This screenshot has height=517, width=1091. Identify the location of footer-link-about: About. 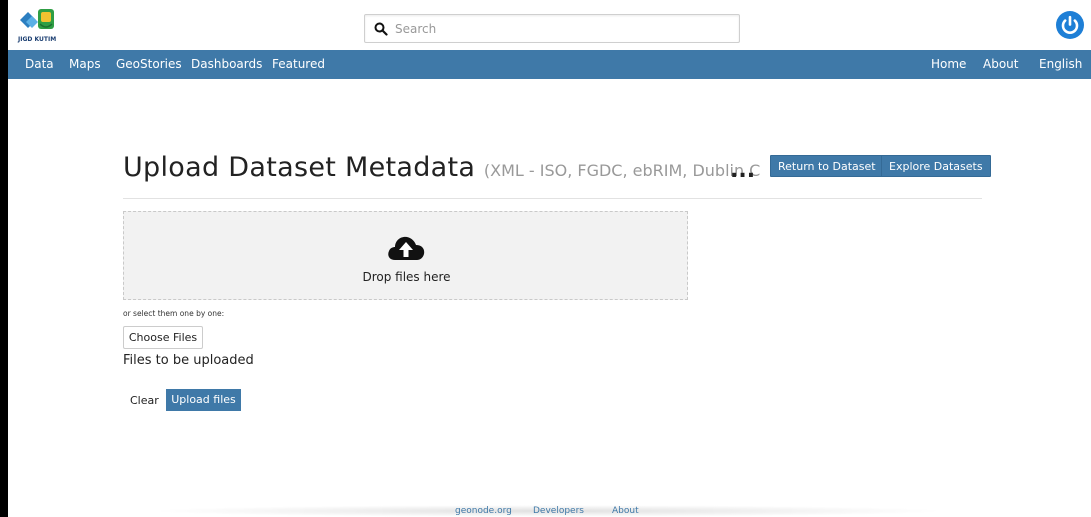
(625, 511).